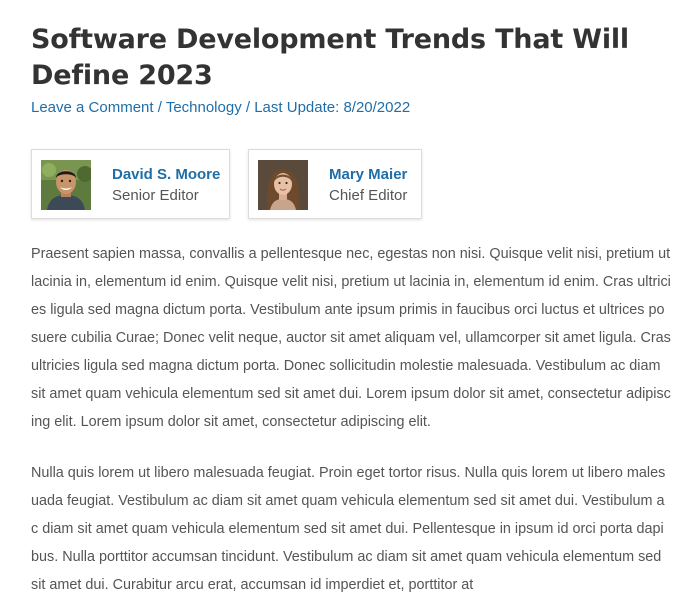  I want to click on author-card: David S. Moore Senior Editor, so click(130, 184).